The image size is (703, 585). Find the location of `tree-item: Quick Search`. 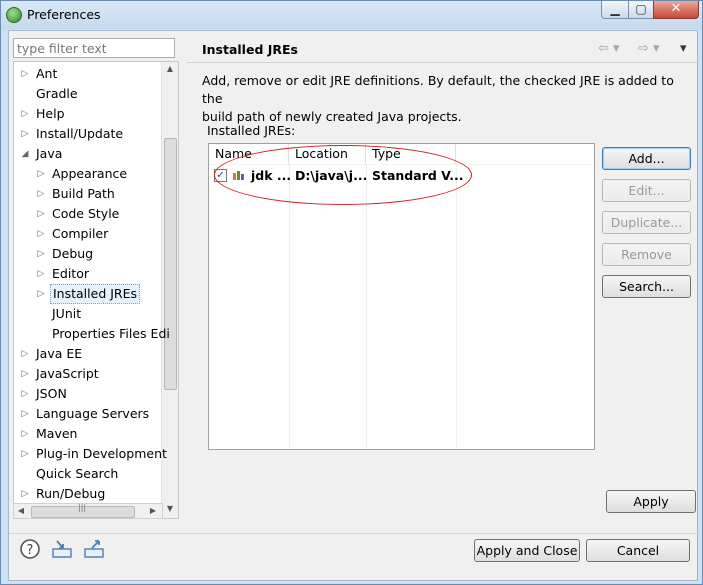

tree-item: Quick Search is located at coordinates (88, 474).